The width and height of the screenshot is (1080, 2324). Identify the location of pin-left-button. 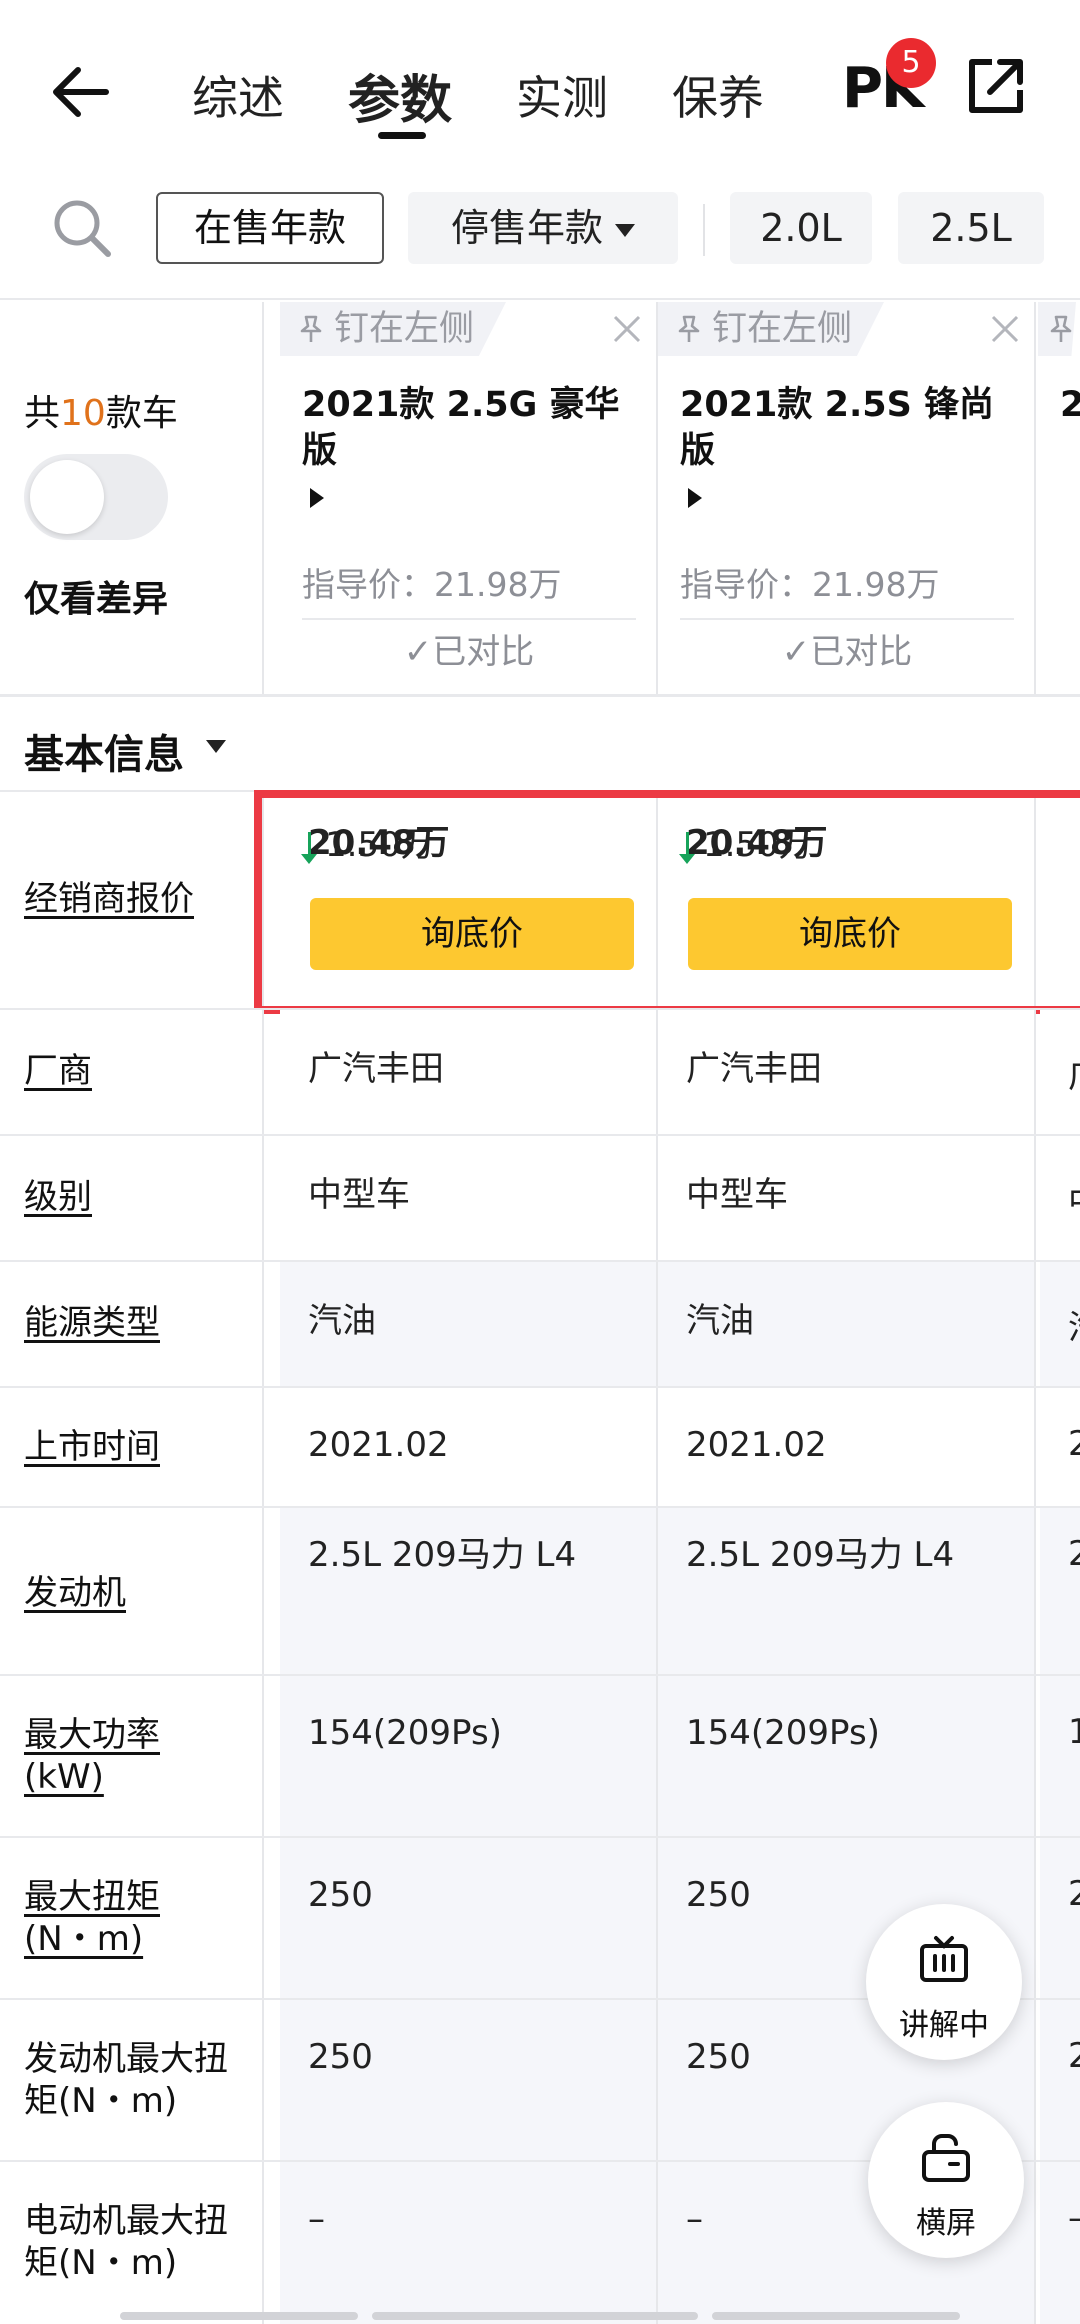
(1057, 329).